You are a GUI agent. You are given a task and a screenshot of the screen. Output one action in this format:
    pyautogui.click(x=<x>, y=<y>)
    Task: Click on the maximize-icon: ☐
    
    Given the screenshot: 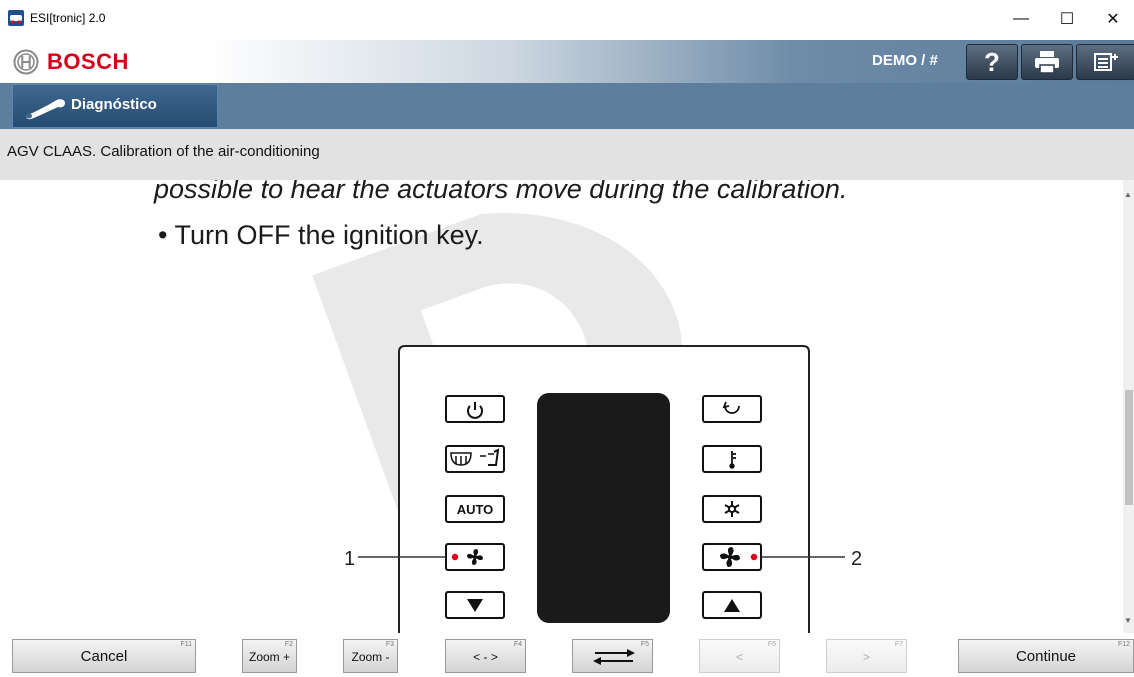 What is the action you would take?
    pyautogui.click(x=1067, y=19)
    